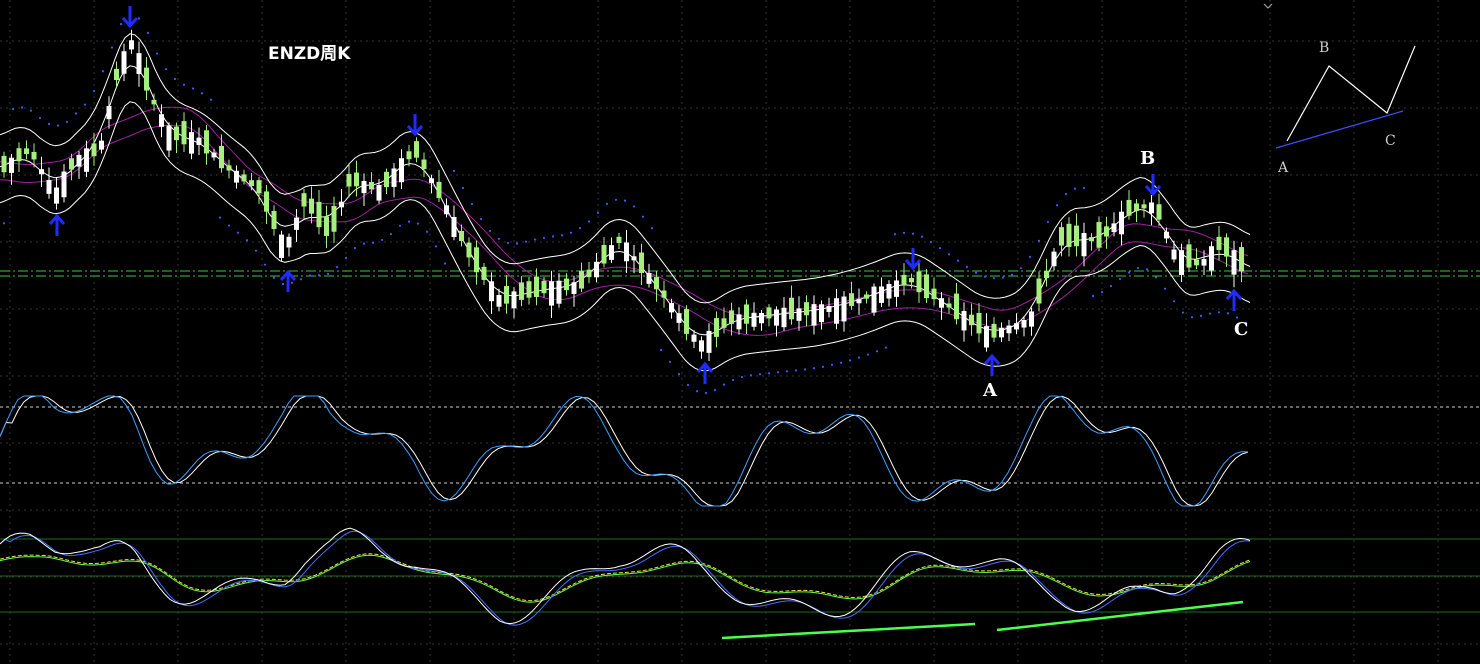 This screenshot has height=664, width=1480. I want to click on chart-title: ENZD周K, so click(309, 54).